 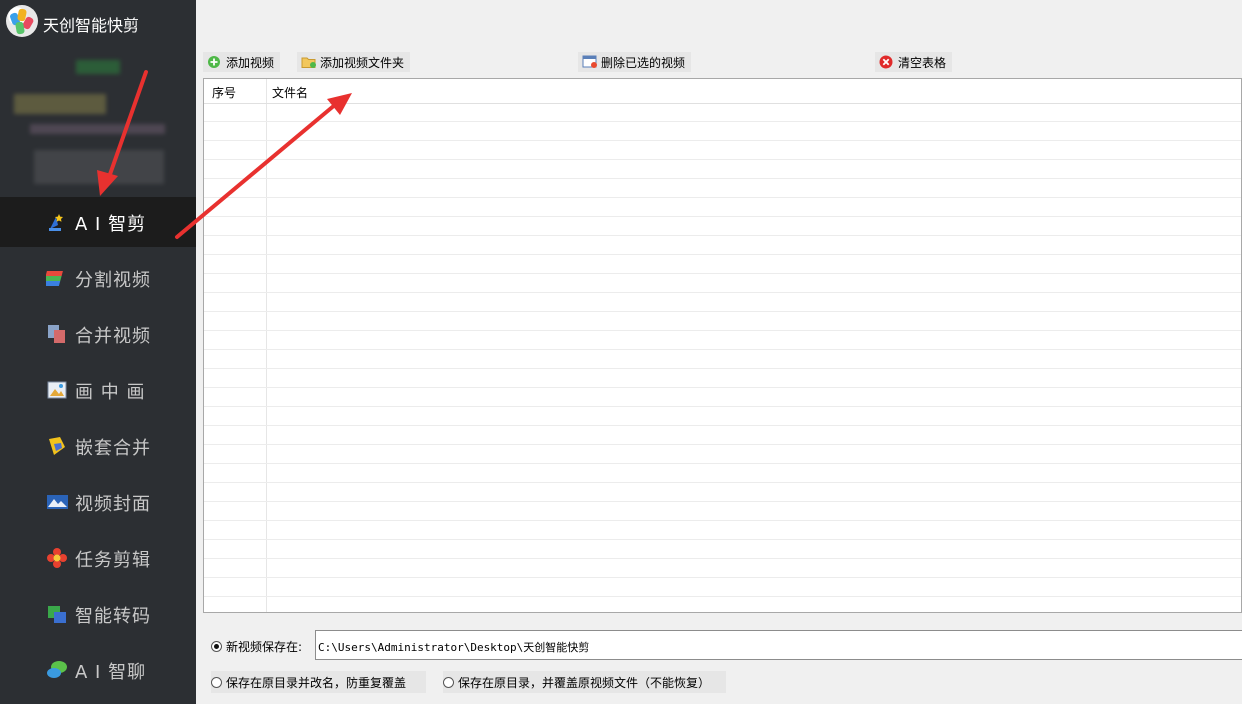 What do you see at coordinates (57, 614) in the screenshot?
I see `transcode-icon` at bounding box center [57, 614].